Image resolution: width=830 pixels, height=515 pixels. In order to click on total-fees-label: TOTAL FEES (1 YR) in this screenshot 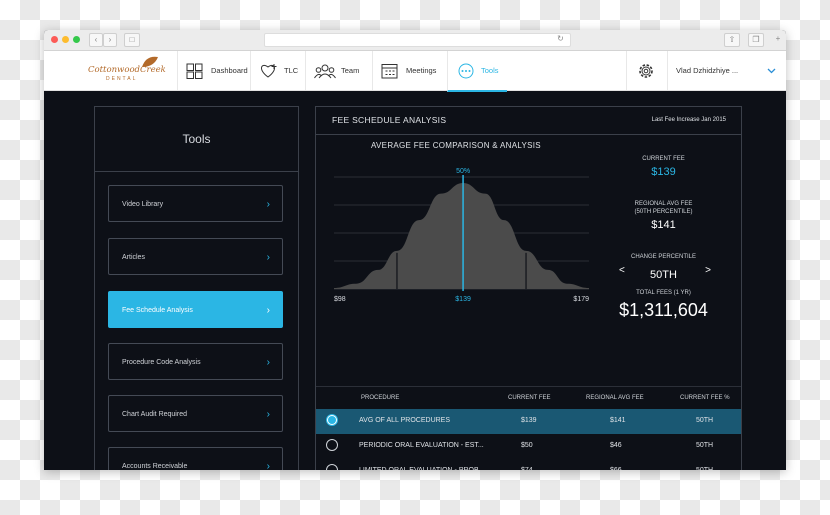, I will do `click(663, 293)`.